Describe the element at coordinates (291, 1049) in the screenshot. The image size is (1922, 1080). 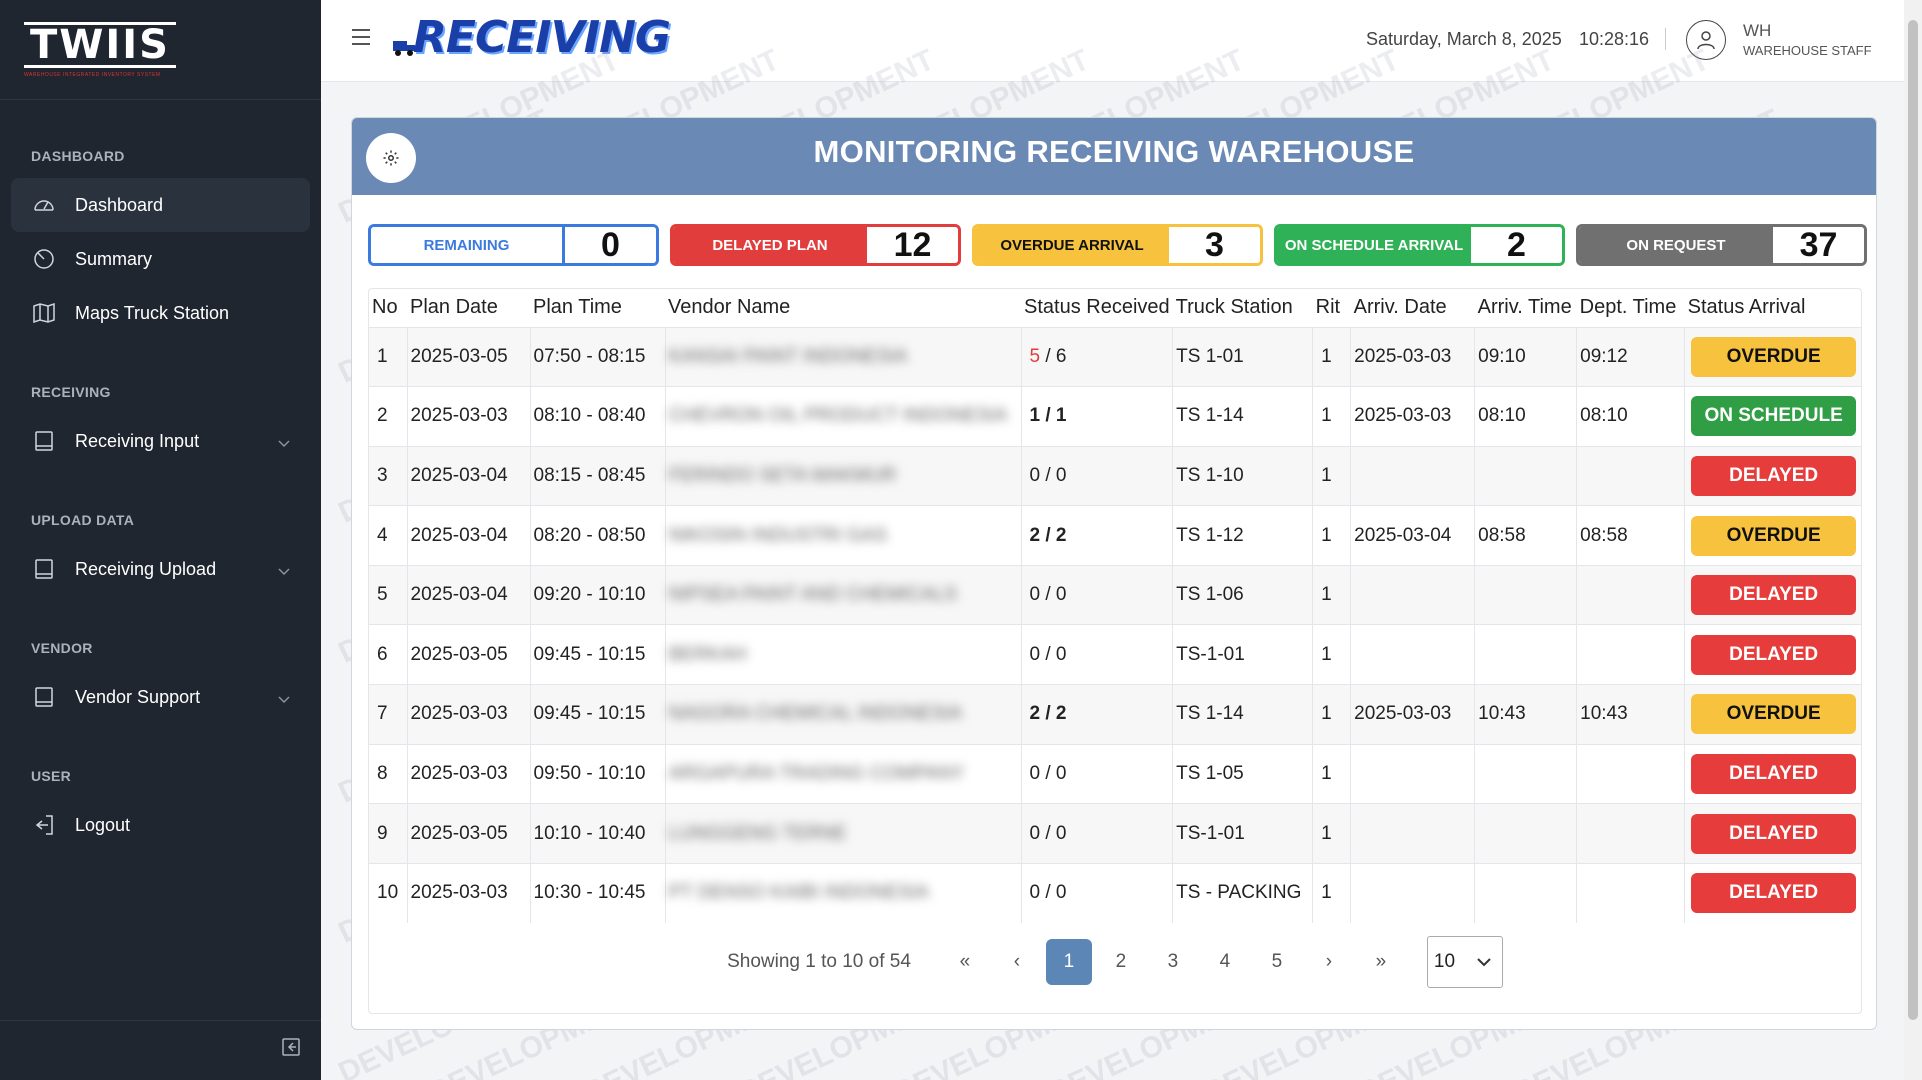
I see `collapse-sidebar-icon` at that location.